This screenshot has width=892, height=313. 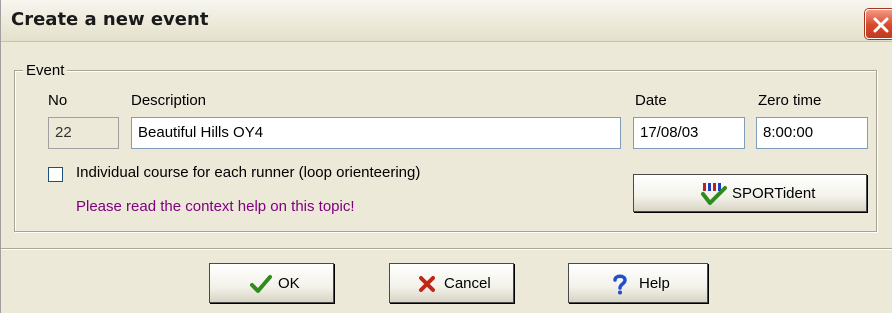 I want to click on sportident-button: SPORTident, so click(x=750, y=193).